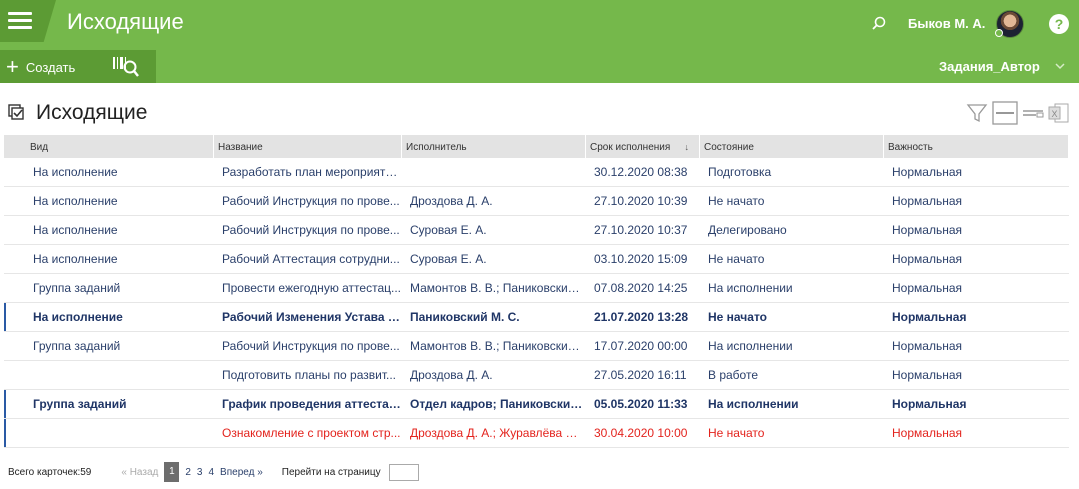 This screenshot has height=489, width=1079. I want to click on cell-due: 05.05.2020 11:33, so click(641, 404).